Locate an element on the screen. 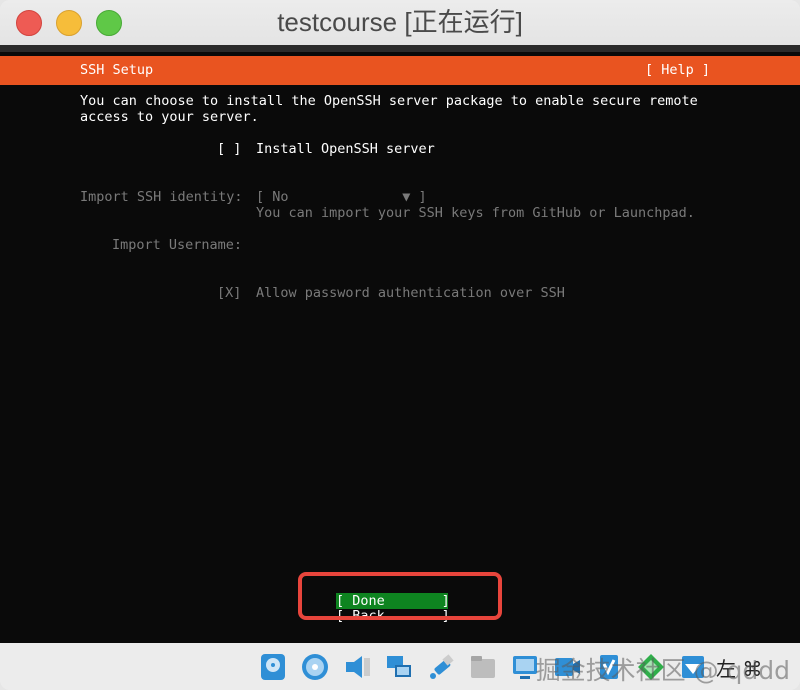  vm-status-bar: 左 ⌘ 掘金技术社区 @ qddd is located at coordinates (400, 666).